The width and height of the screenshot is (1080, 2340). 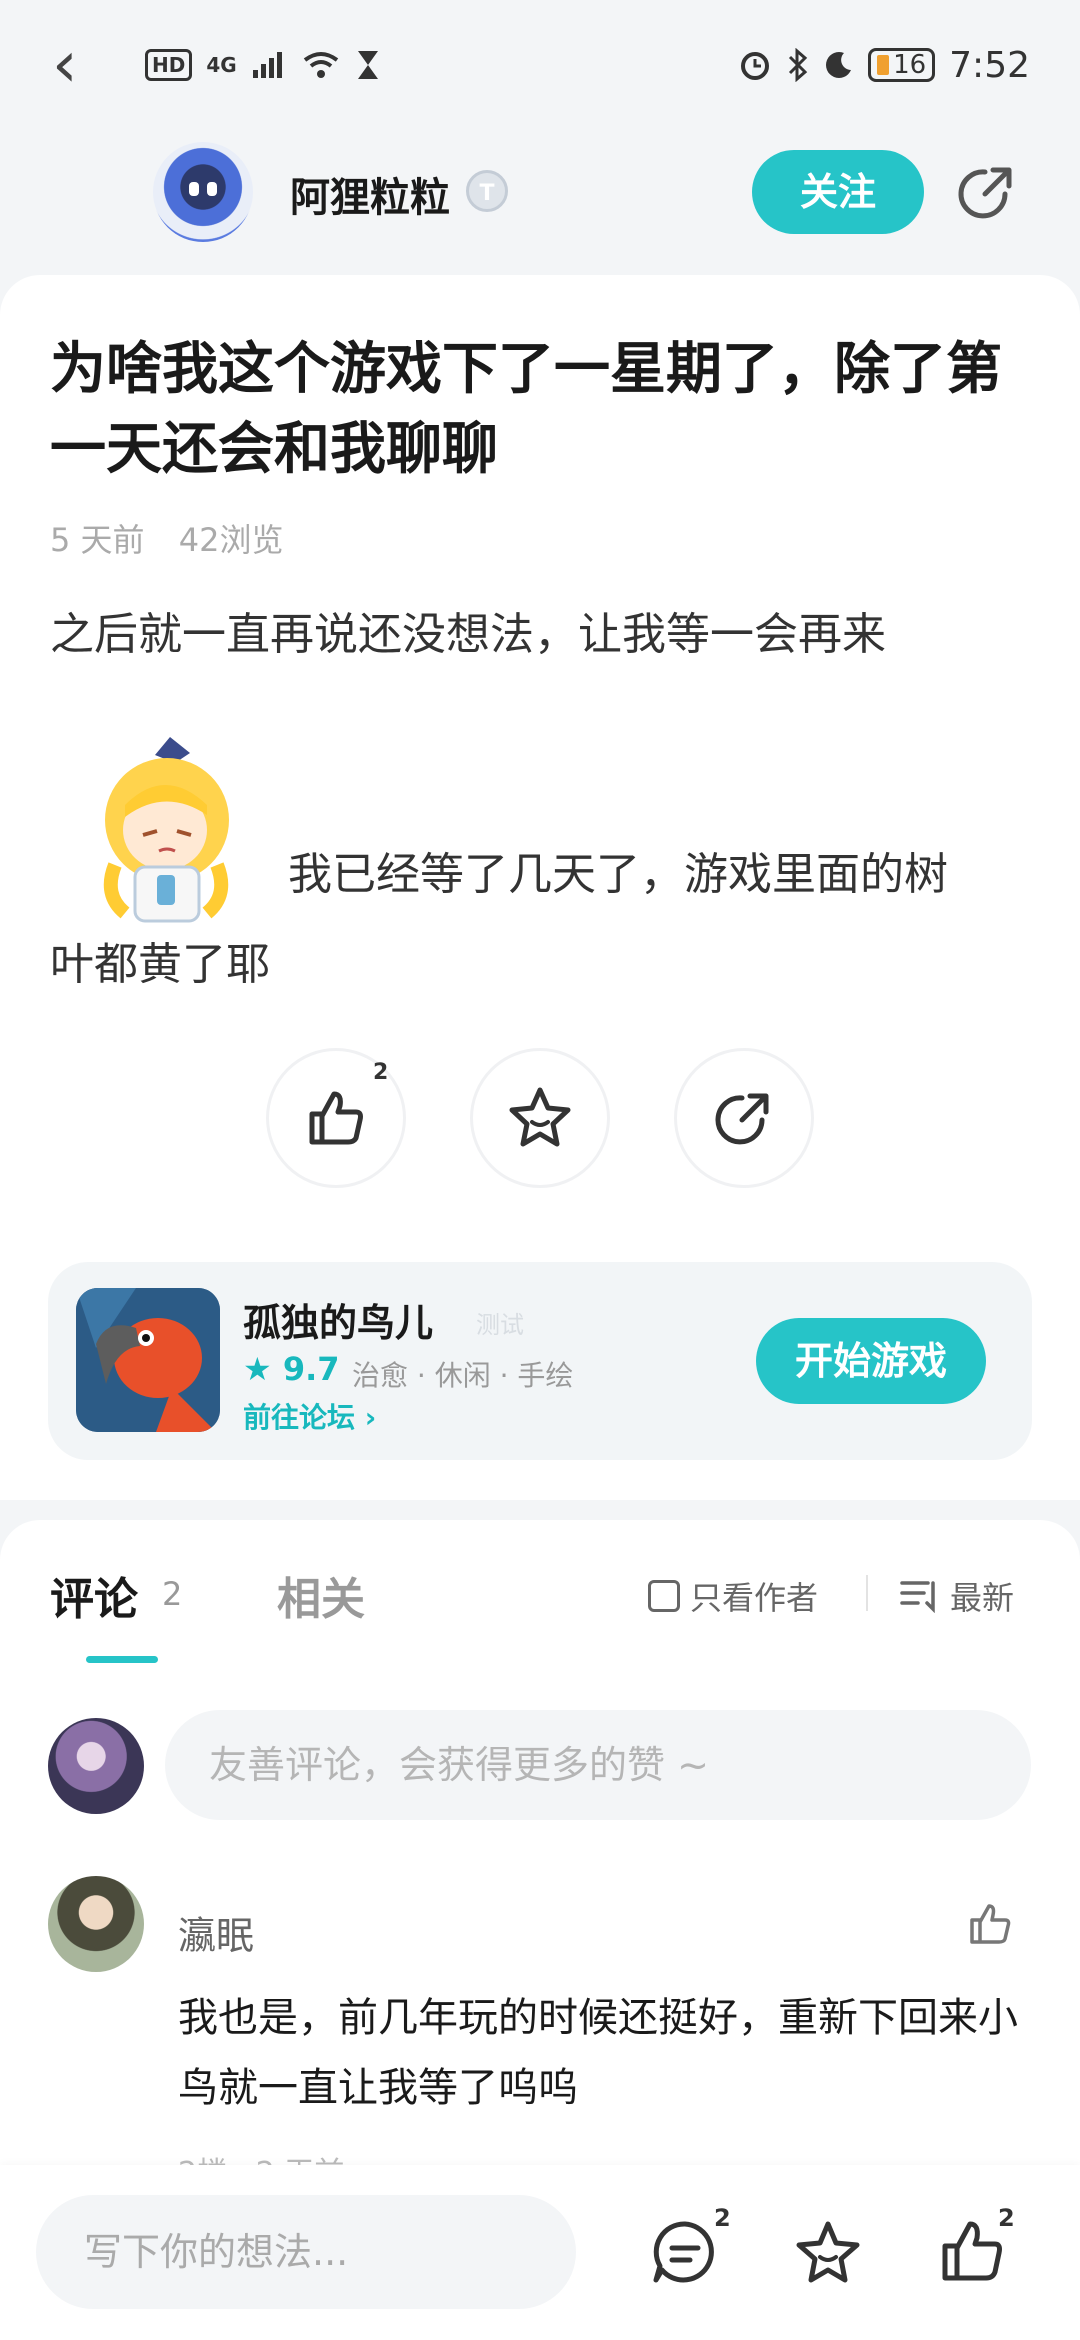 What do you see at coordinates (839, 65) in the screenshot?
I see `moon-icon` at bounding box center [839, 65].